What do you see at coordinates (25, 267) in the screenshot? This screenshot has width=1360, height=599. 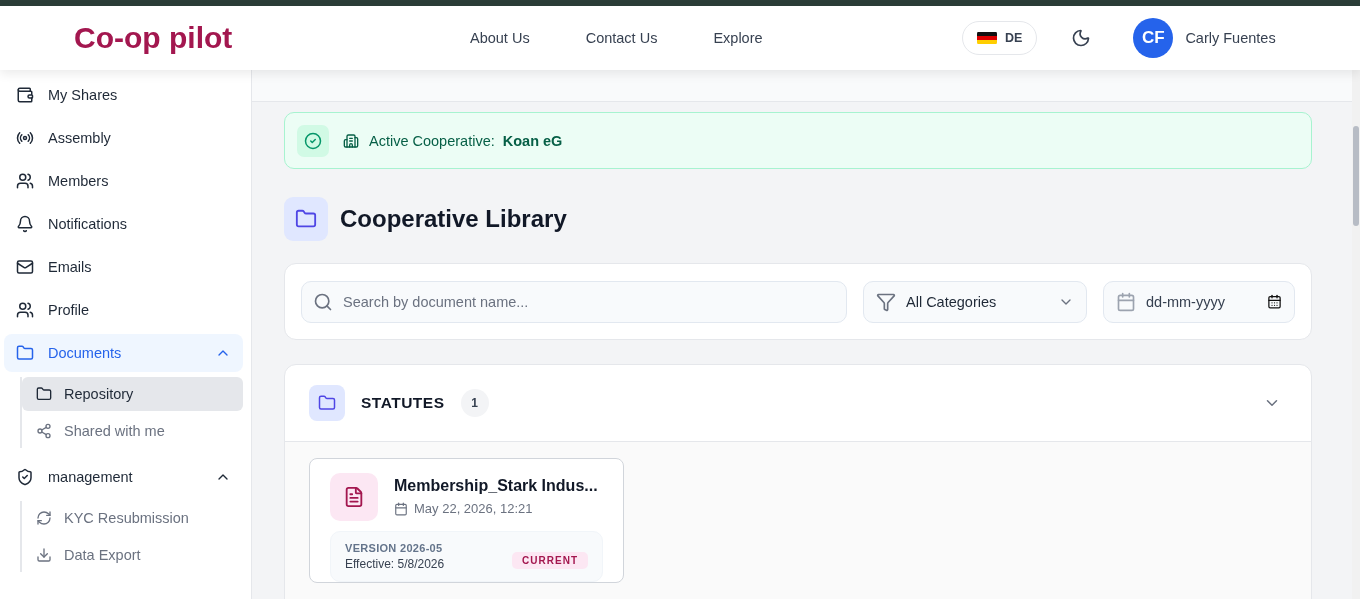 I see `mail-icon` at bounding box center [25, 267].